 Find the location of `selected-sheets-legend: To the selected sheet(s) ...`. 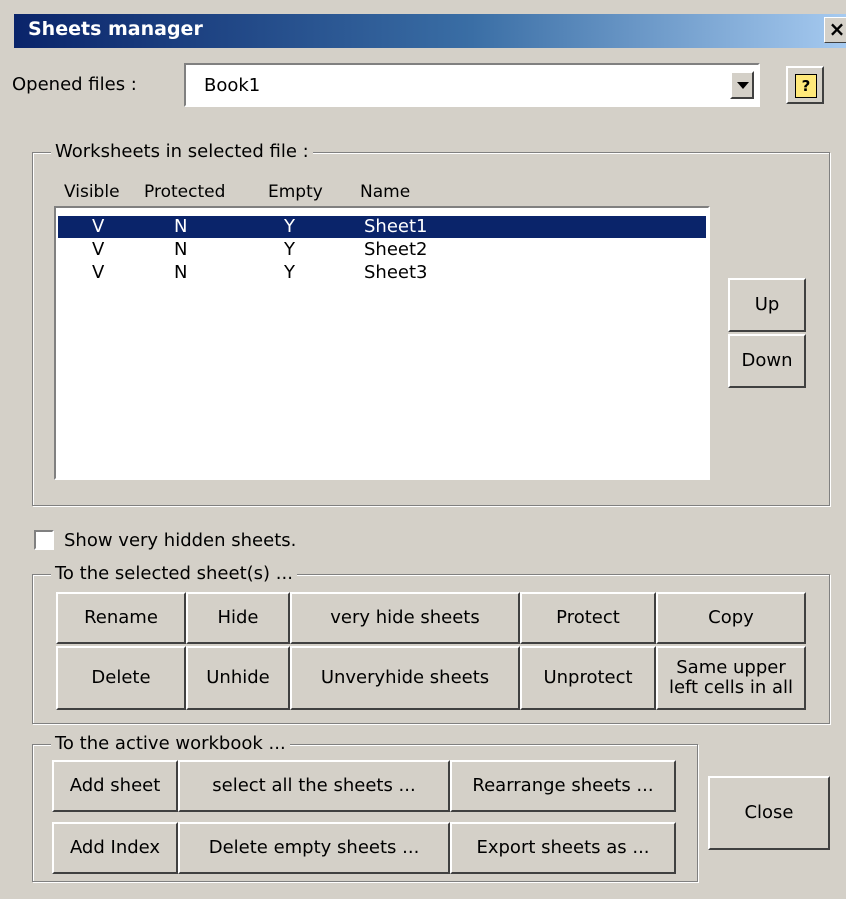

selected-sheets-legend: To the selected sheet(s) ... is located at coordinates (174, 573).